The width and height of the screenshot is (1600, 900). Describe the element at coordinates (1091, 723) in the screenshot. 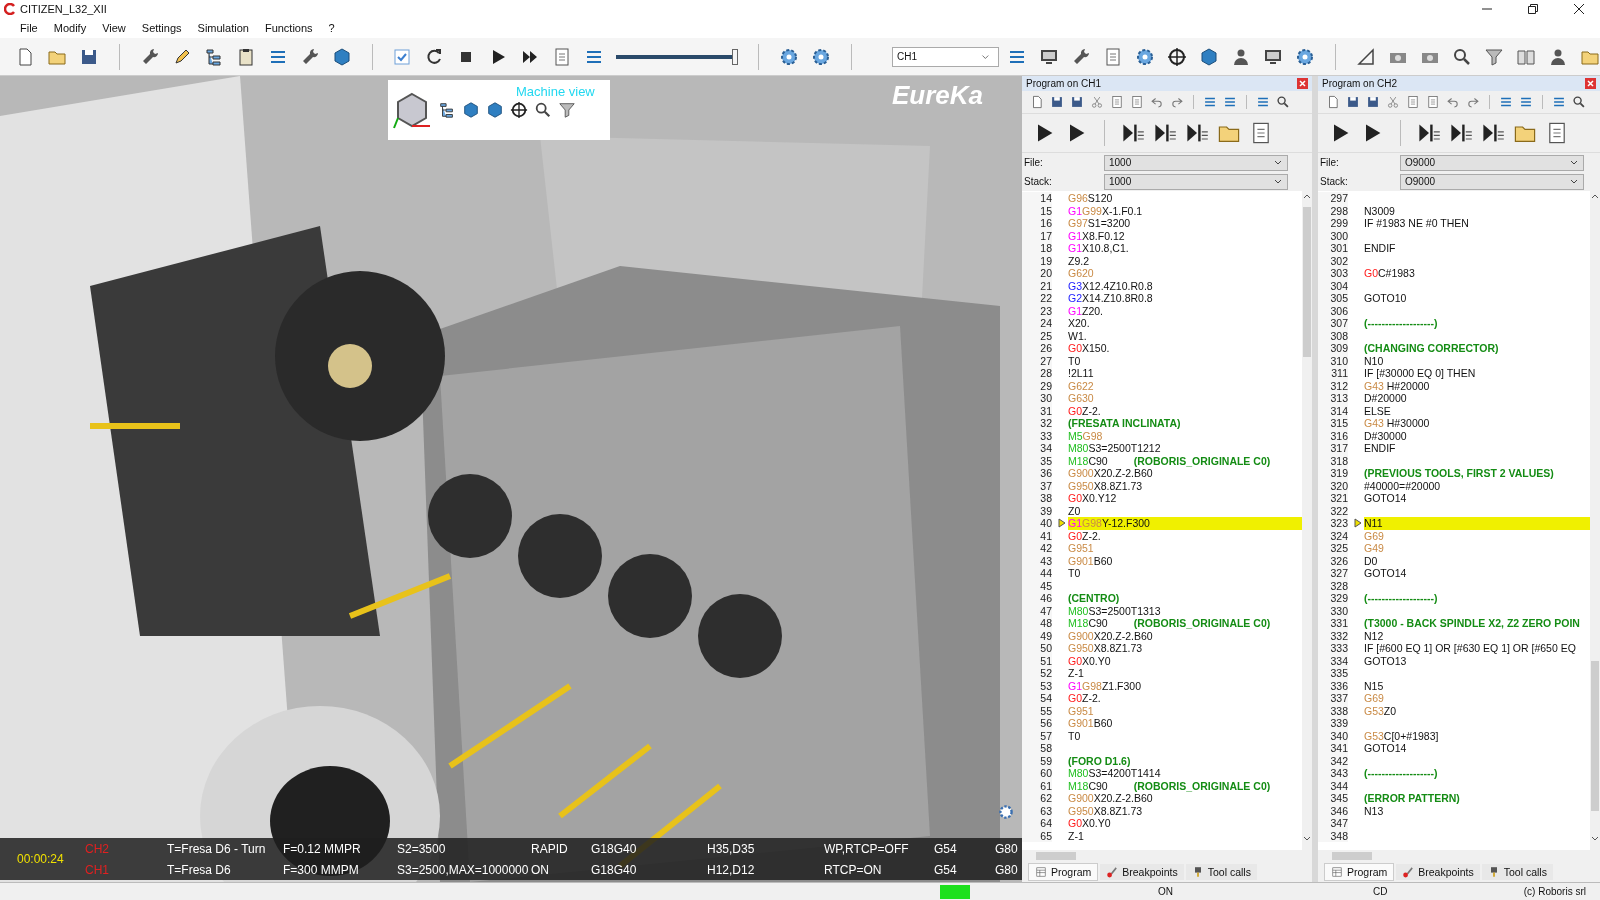

I see `code-line: G901B60` at that location.